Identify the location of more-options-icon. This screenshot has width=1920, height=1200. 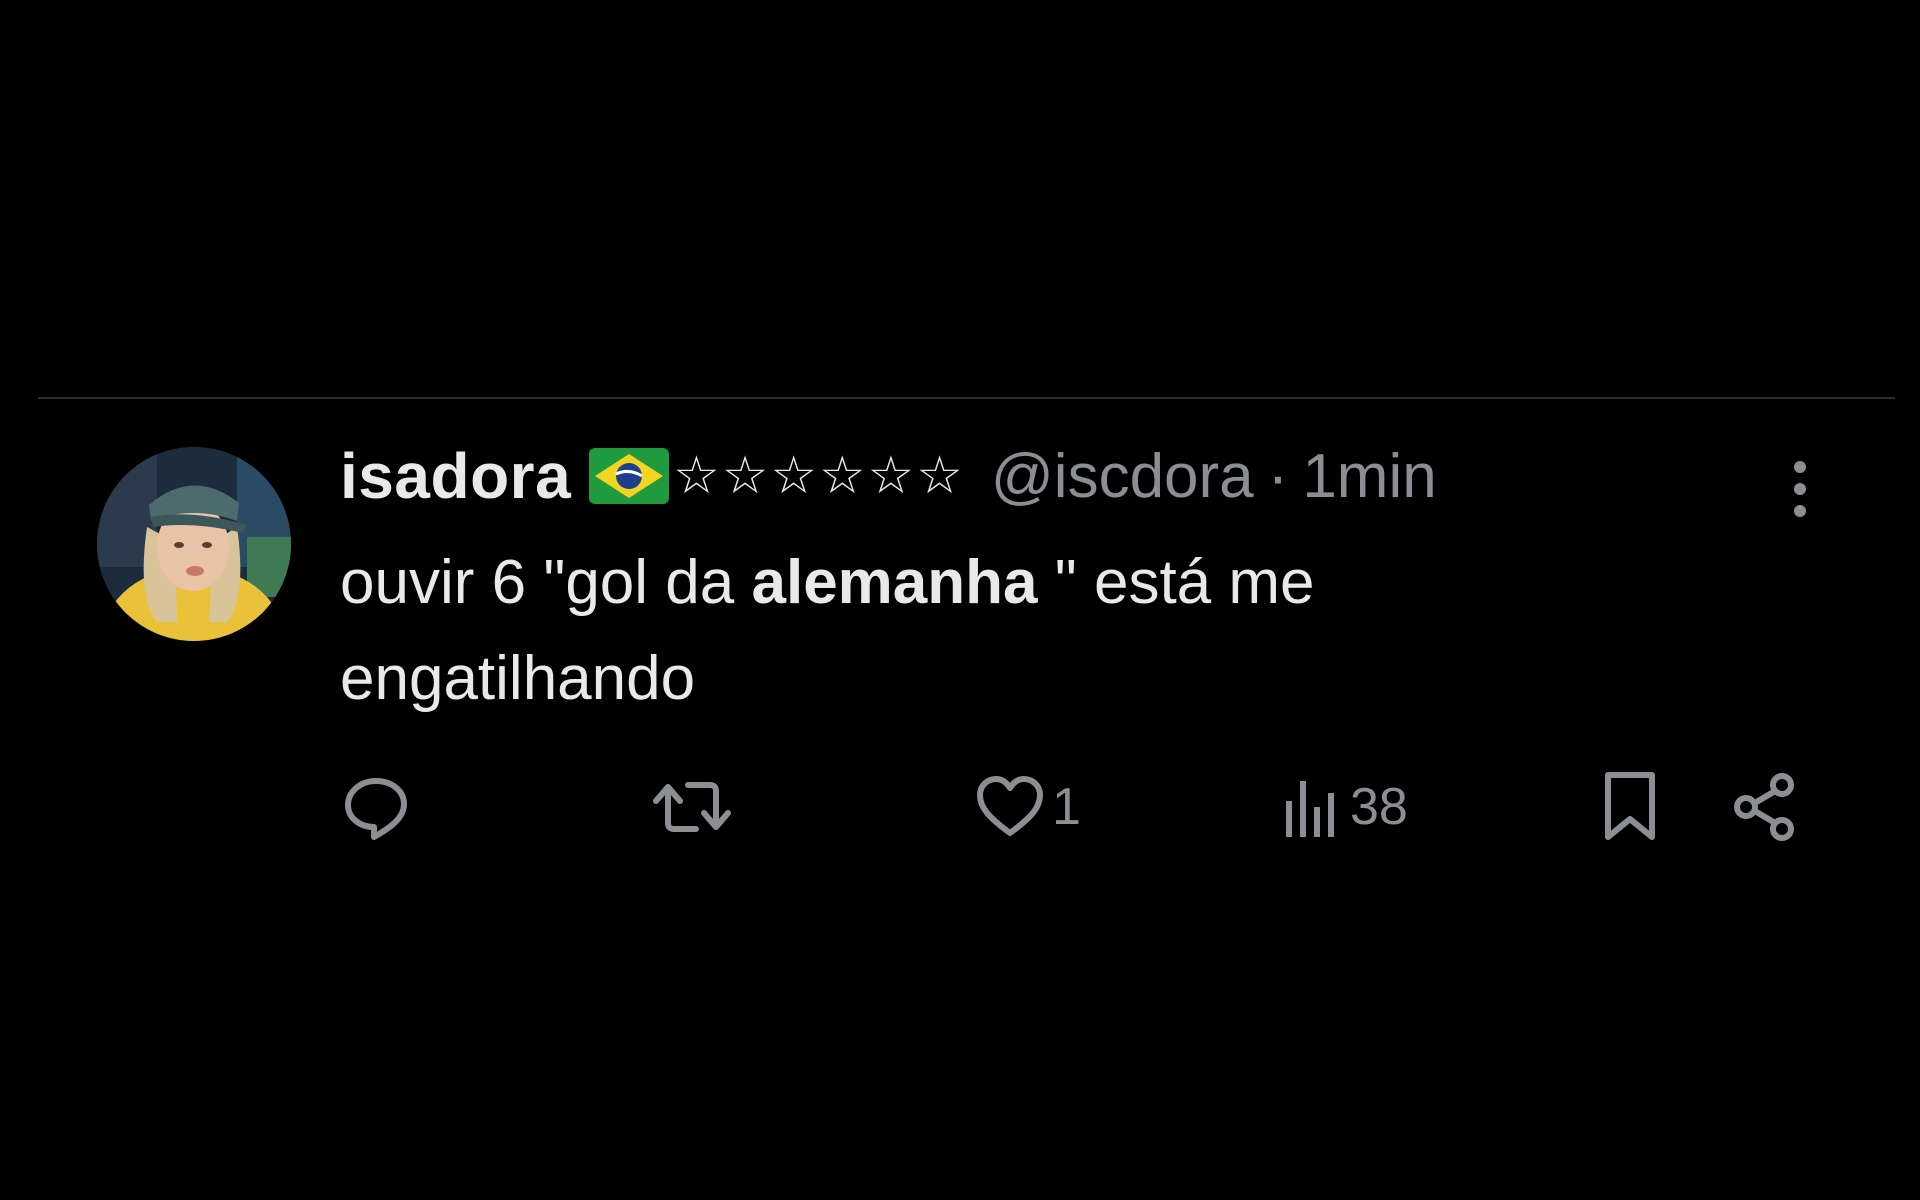
(1800, 489).